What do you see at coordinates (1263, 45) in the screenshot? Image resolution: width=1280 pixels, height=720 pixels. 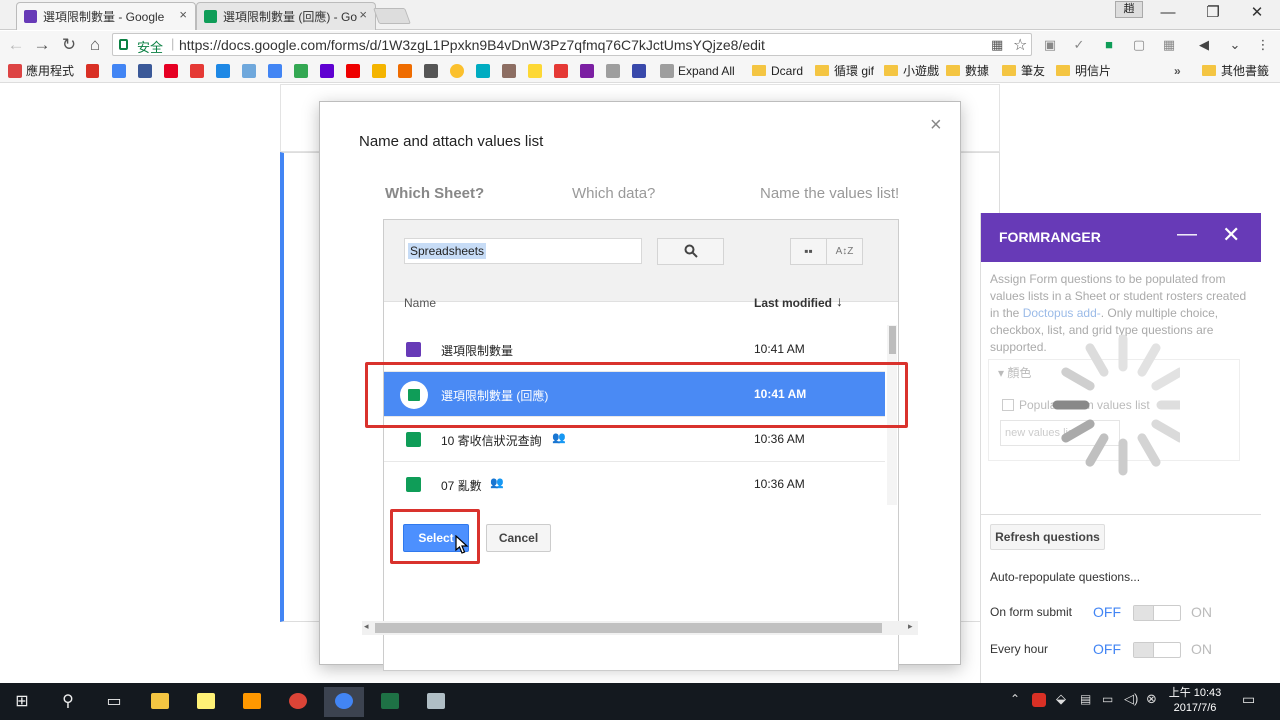 I see `menu-icon: ⋮` at bounding box center [1263, 45].